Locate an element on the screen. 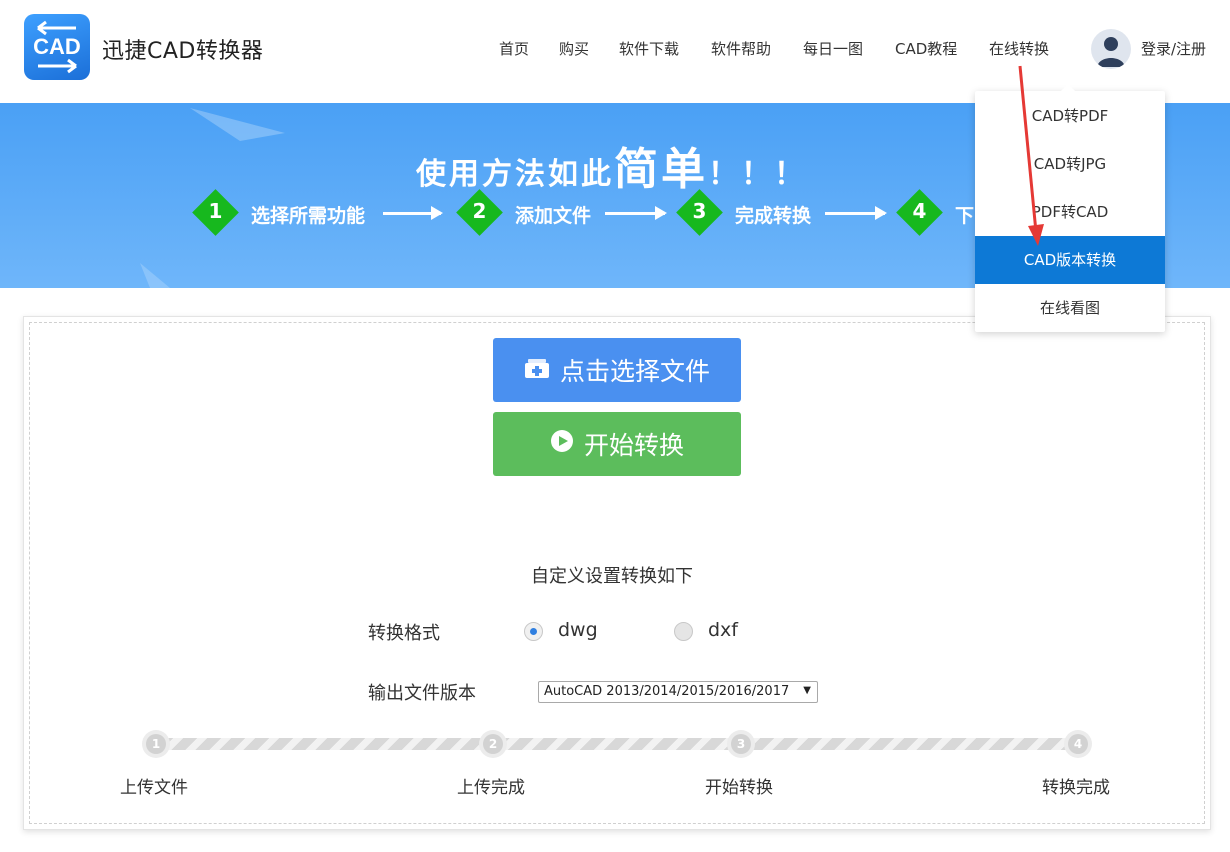 The width and height of the screenshot is (1230, 852). progress-node-4: 4 is located at coordinates (1078, 744).